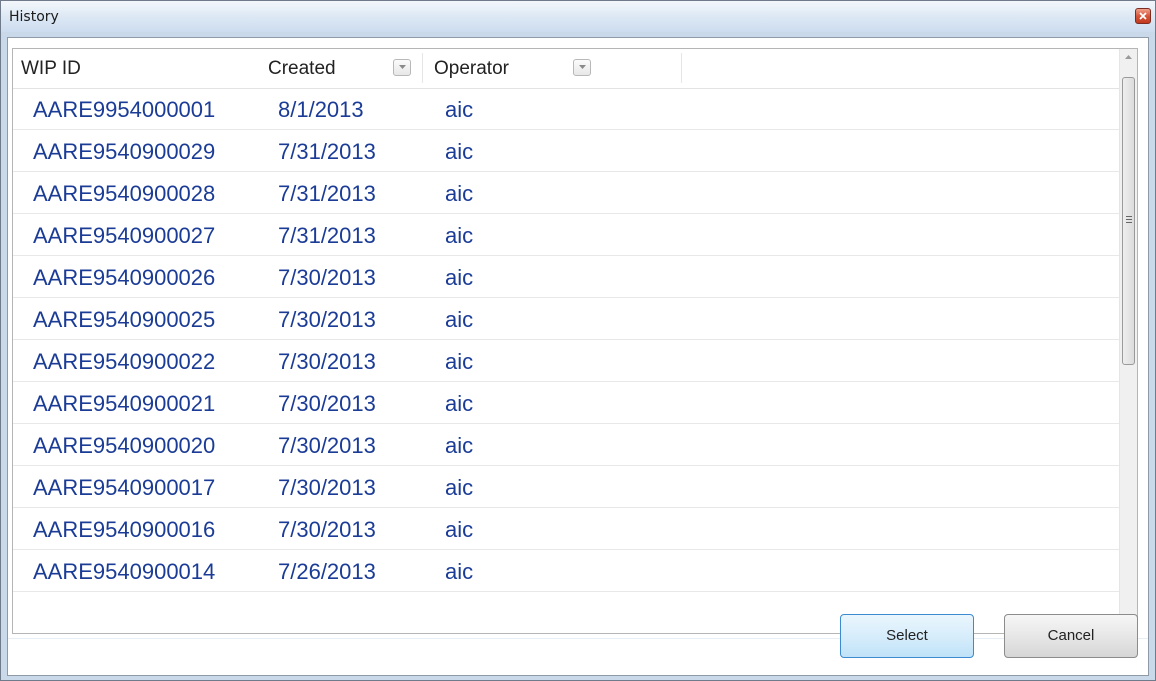 The width and height of the screenshot is (1156, 681). What do you see at coordinates (567, 571) in the screenshot?
I see `table-row: AARE9540900014 7/26/2013 aic` at bounding box center [567, 571].